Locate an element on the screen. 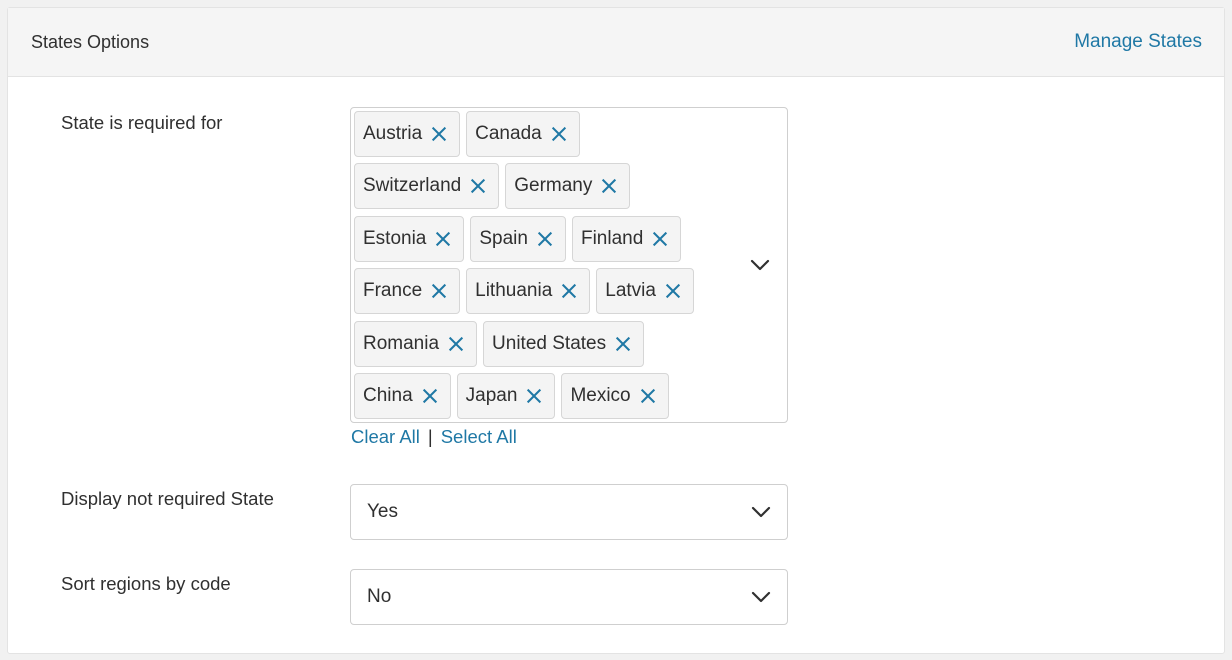 The image size is (1232, 660). country-tag: Latvia is located at coordinates (645, 291).